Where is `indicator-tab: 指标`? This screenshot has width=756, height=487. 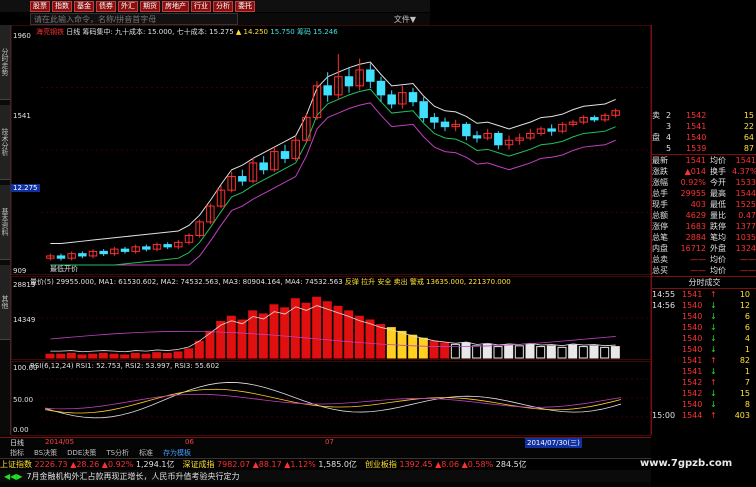 indicator-tab: 指标 is located at coordinates (17, 452).